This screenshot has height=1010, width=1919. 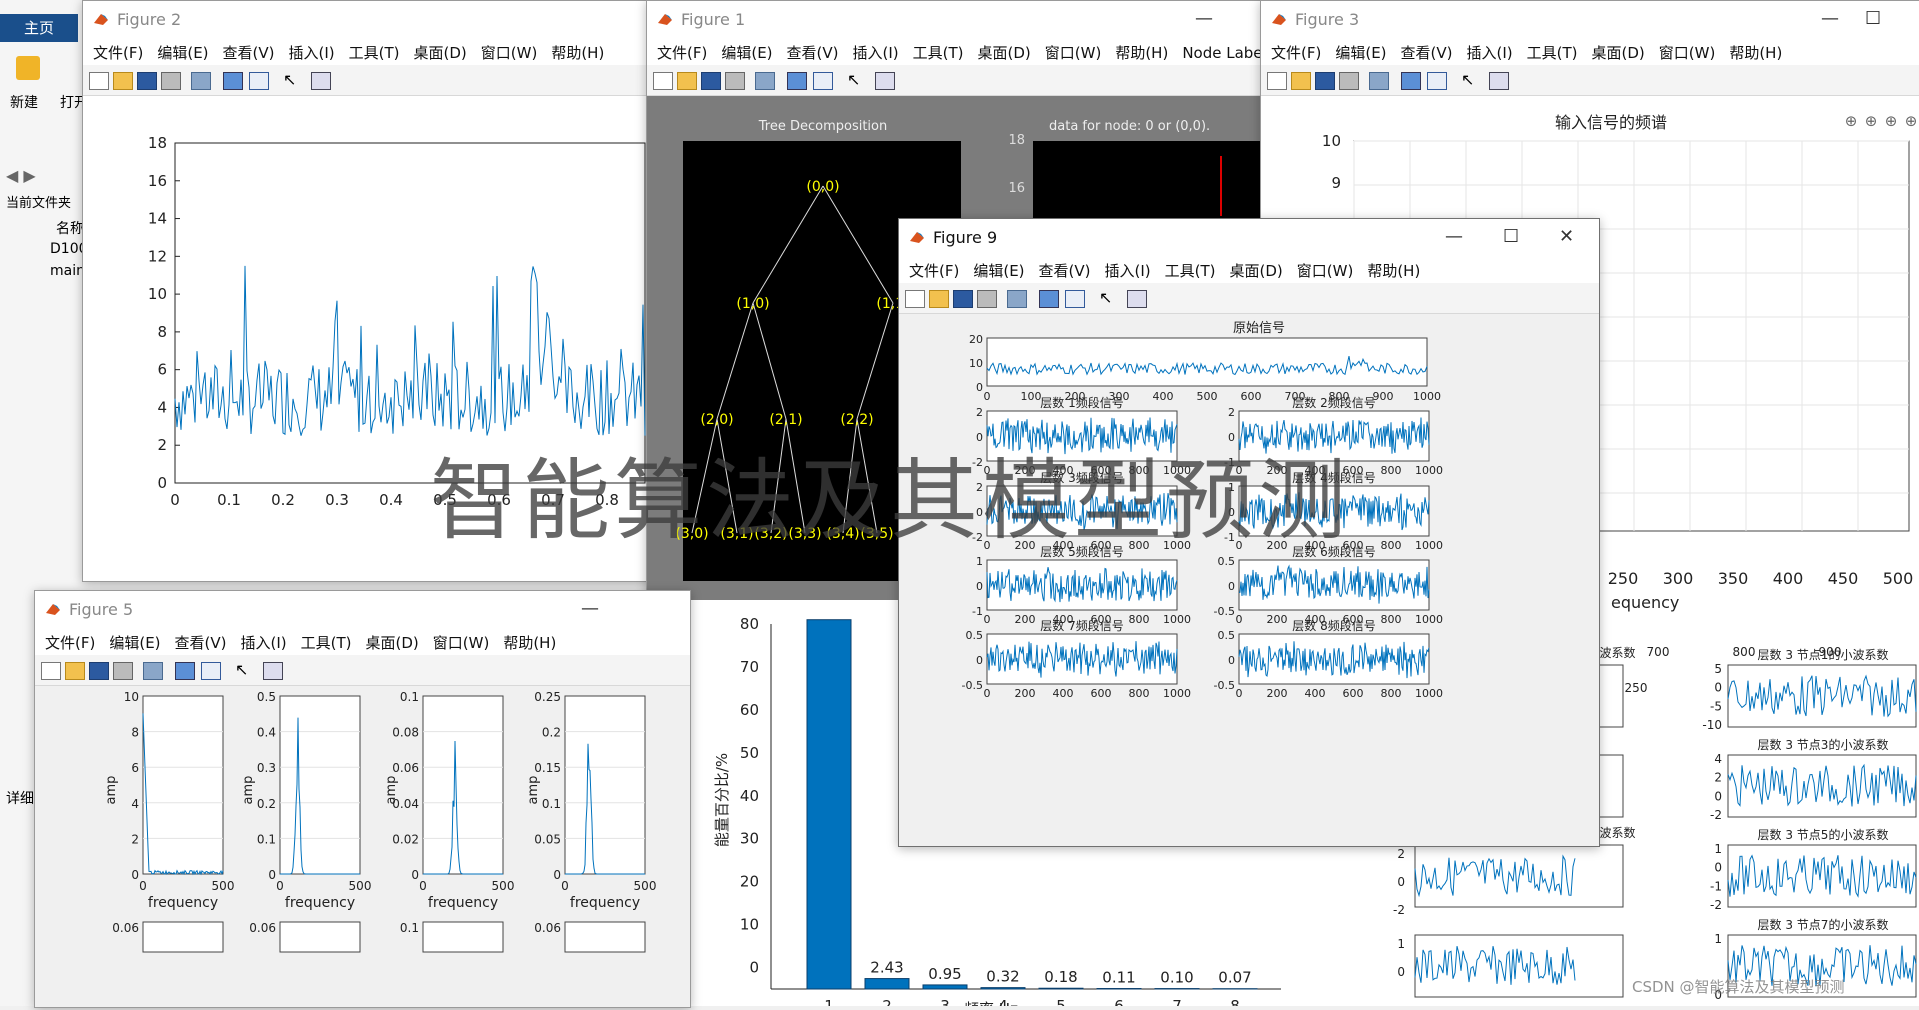 What do you see at coordinates (1224, 53) in the screenshot?
I see `menu-item: Node Label` at bounding box center [1224, 53].